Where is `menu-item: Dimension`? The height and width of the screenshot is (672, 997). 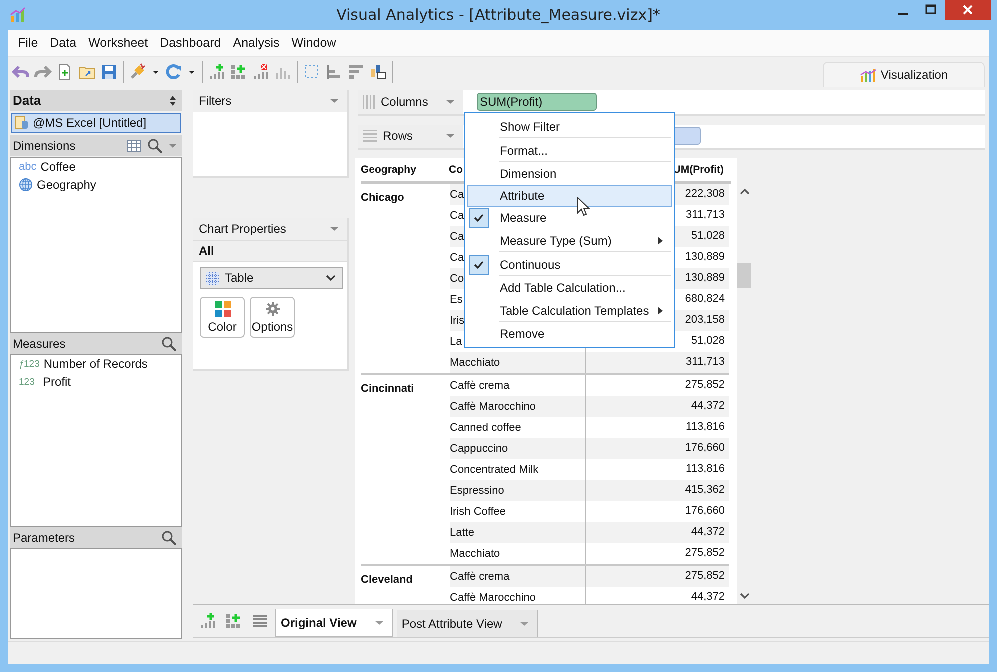 menu-item: Dimension is located at coordinates (569, 174).